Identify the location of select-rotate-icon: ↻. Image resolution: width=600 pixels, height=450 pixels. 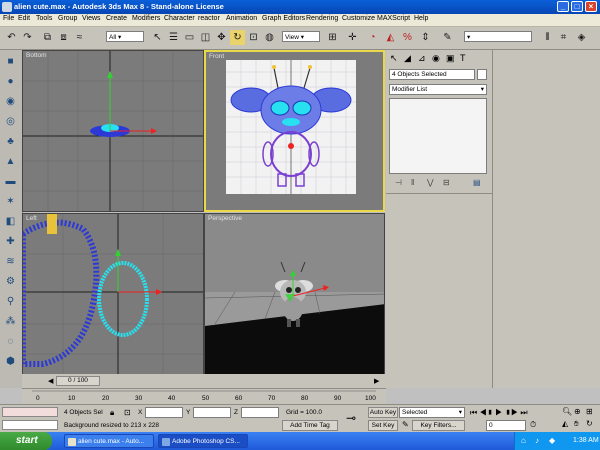
(237, 37).